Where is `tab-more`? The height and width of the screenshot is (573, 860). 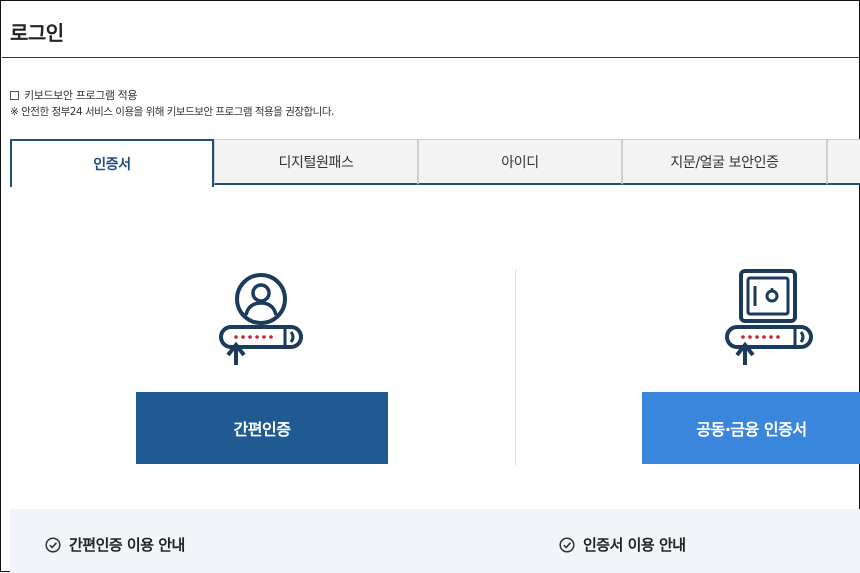
tab-more is located at coordinates (843, 162).